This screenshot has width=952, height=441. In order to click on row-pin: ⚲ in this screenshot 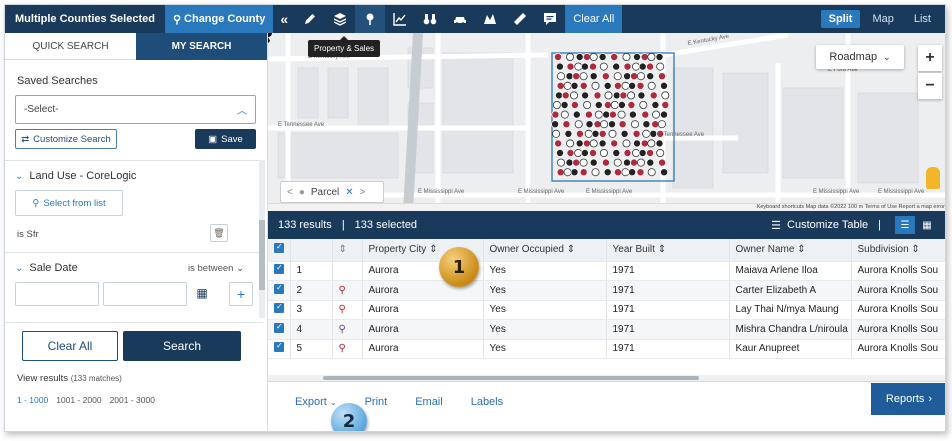, I will do `click(347, 290)`.